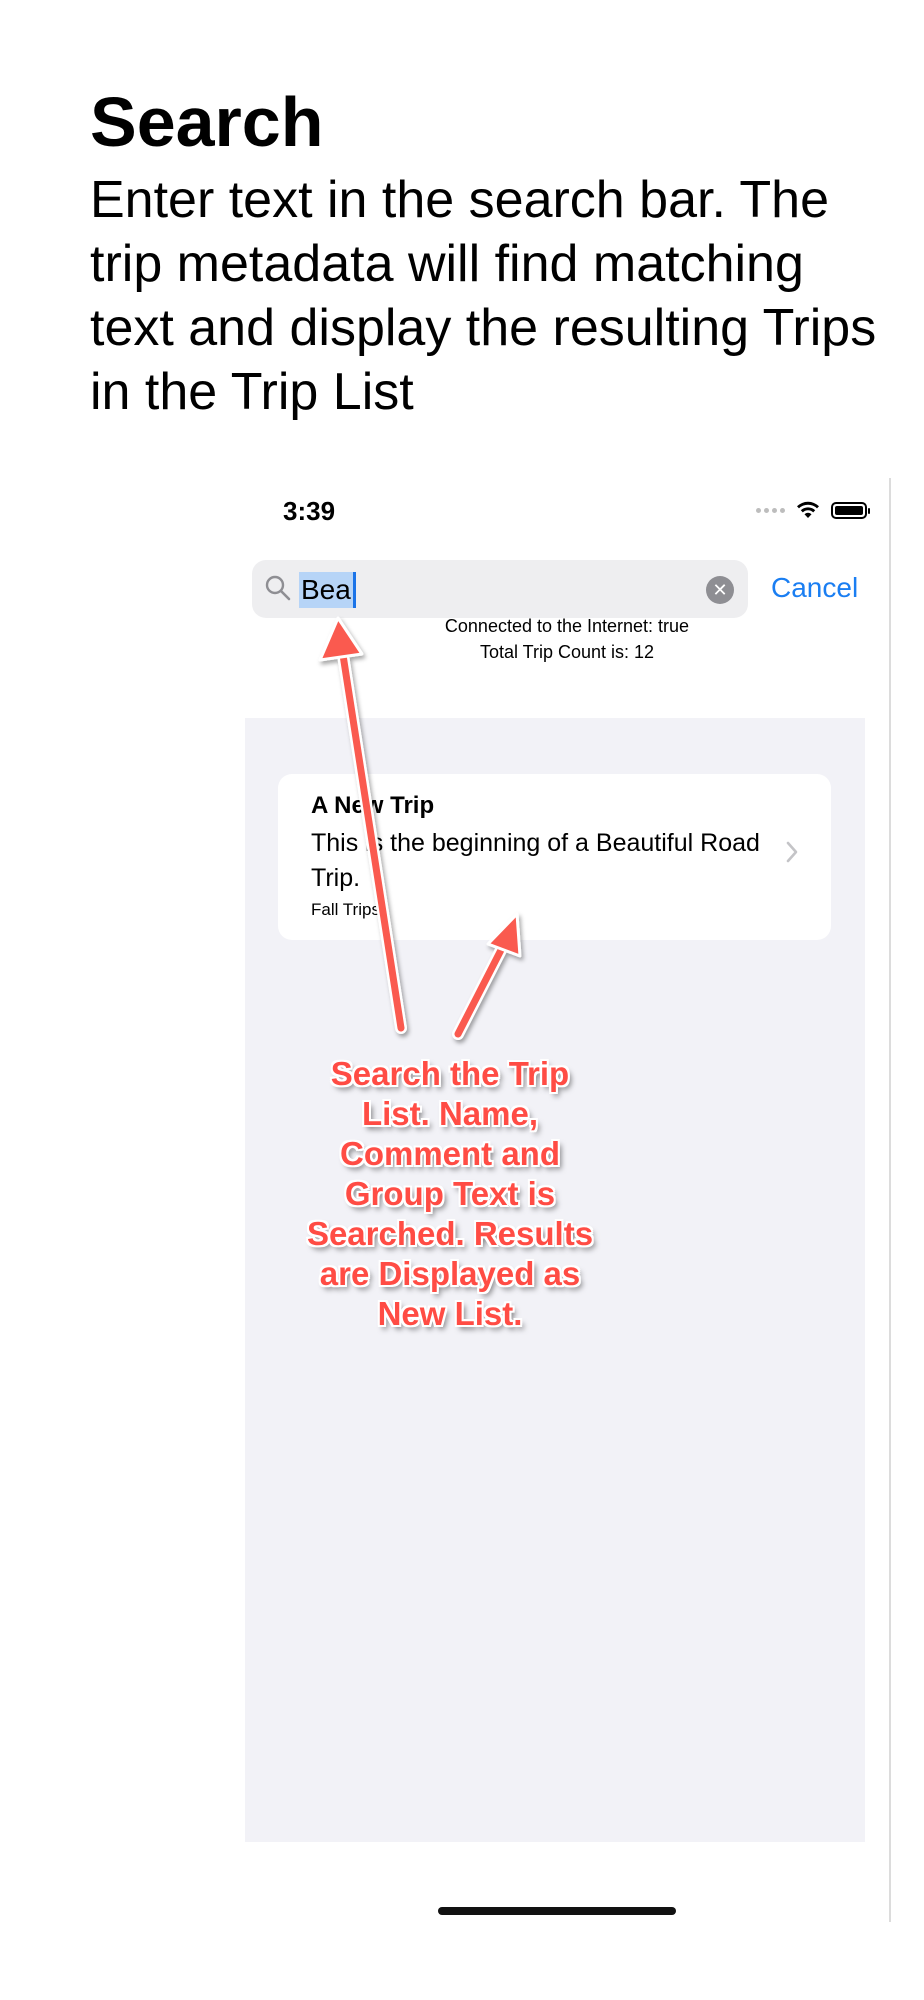  Describe the element at coordinates (567, 626) in the screenshot. I see `connection-status: Connected to the Internet: true` at that location.